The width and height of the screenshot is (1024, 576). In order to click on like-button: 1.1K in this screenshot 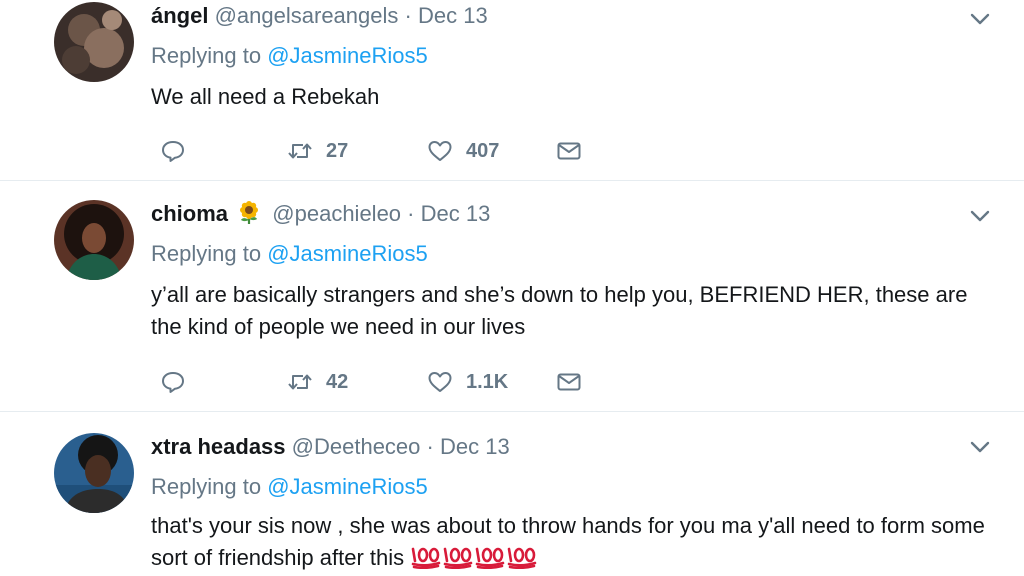, I will do `click(467, 382)`.